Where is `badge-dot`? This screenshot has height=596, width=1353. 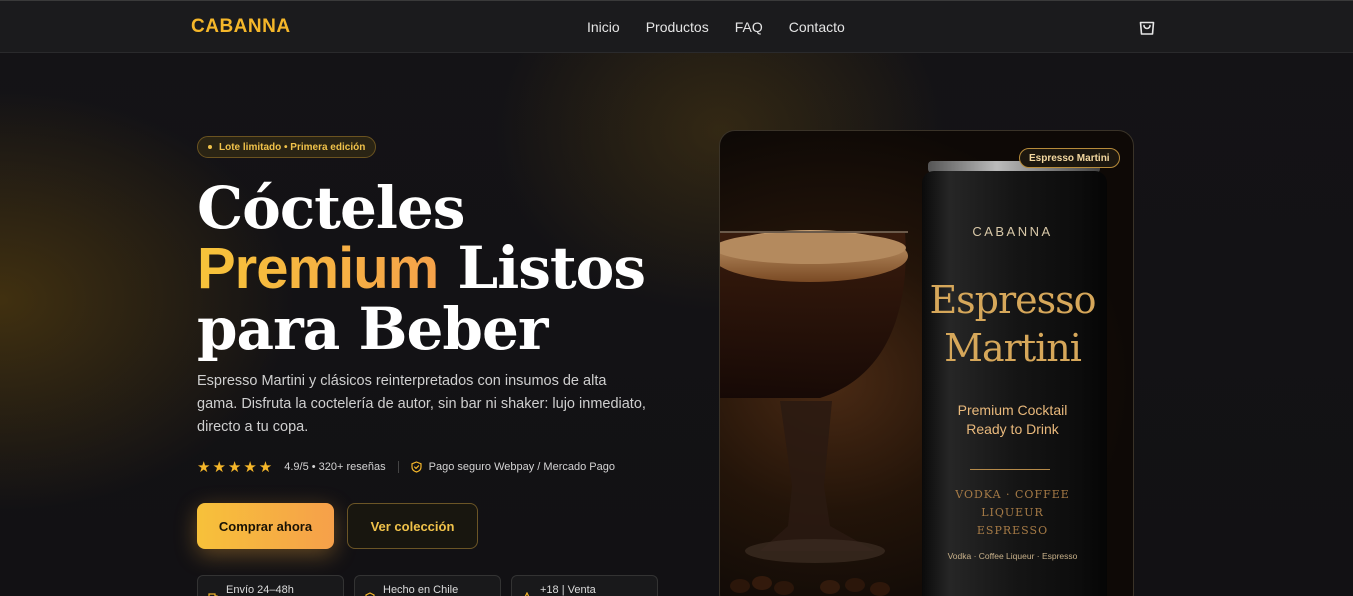
badge-dot is located at coordinates (210, 147).